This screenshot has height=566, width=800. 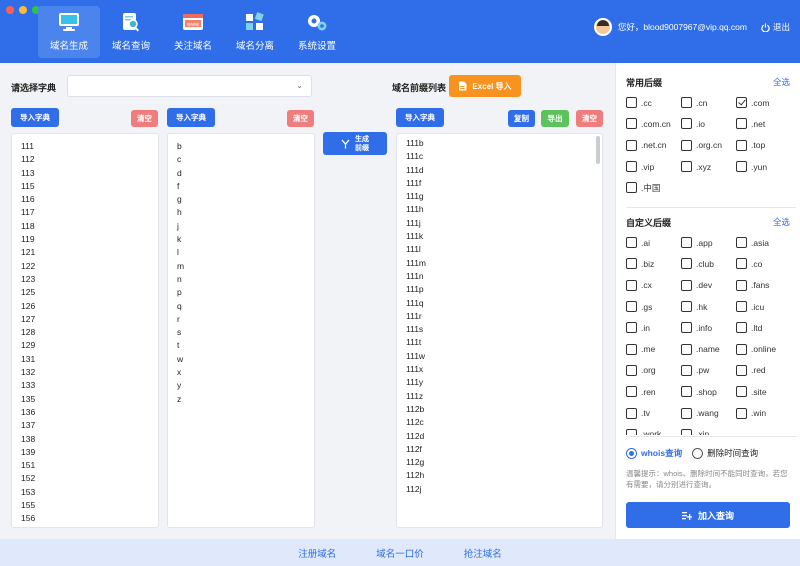 What do you see at coordinates (245, 292) in the screenshot?
I see `list-item: p` at bounding box center [245, 292].